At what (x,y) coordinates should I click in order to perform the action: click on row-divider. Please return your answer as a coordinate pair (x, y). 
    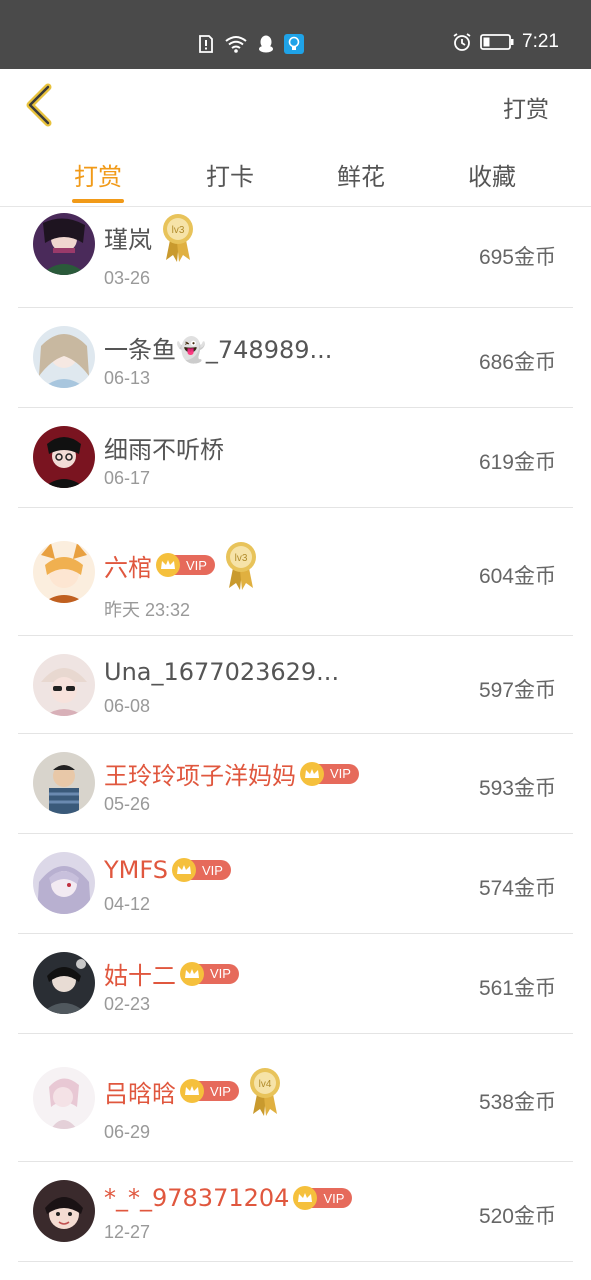
    Looking at the image, I should click on (295, 1261).